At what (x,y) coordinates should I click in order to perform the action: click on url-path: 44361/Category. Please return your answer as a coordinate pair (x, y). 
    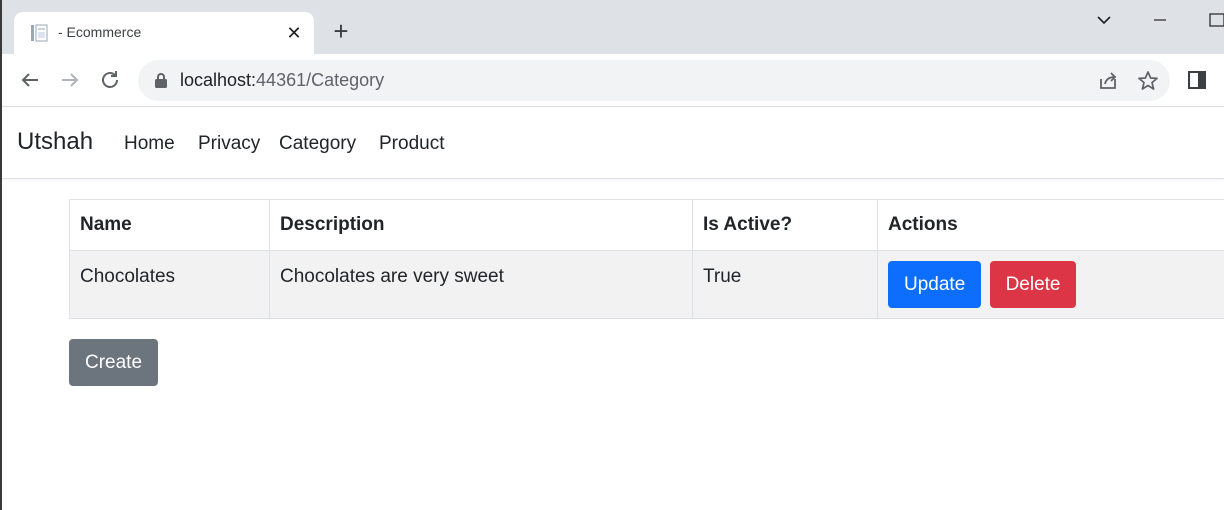
    Looking at the image, I should click on (320, 80).